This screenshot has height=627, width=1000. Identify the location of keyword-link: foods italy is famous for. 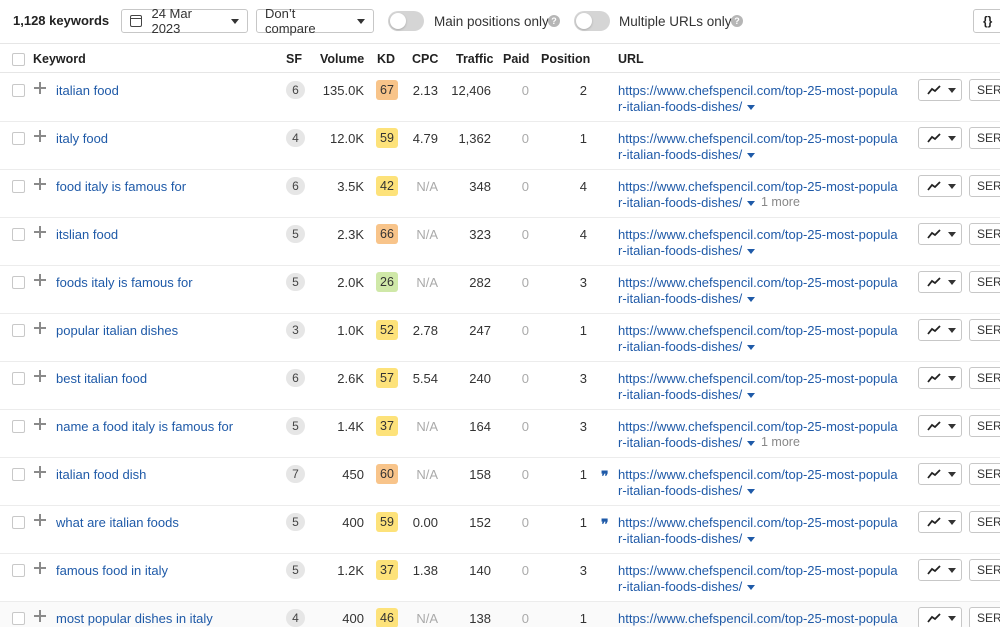
(124, 282).